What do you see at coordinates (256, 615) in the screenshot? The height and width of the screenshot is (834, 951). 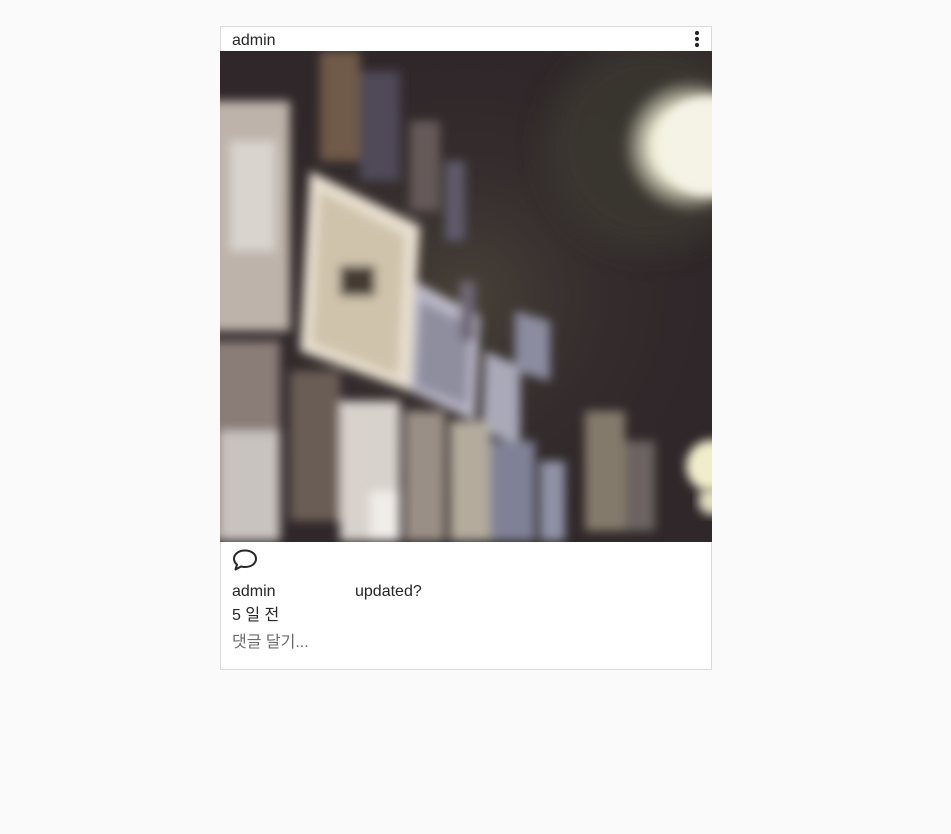 I see `post-timestamp: 5 일 전` at bounding box center [256, 615].